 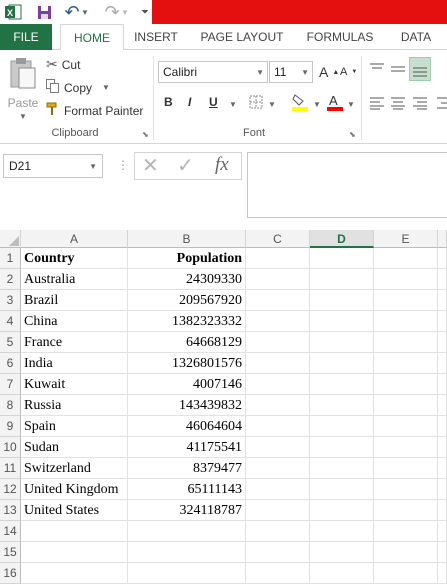 I want to click on cell-a10: Sudan, so click(x=74, y=447).